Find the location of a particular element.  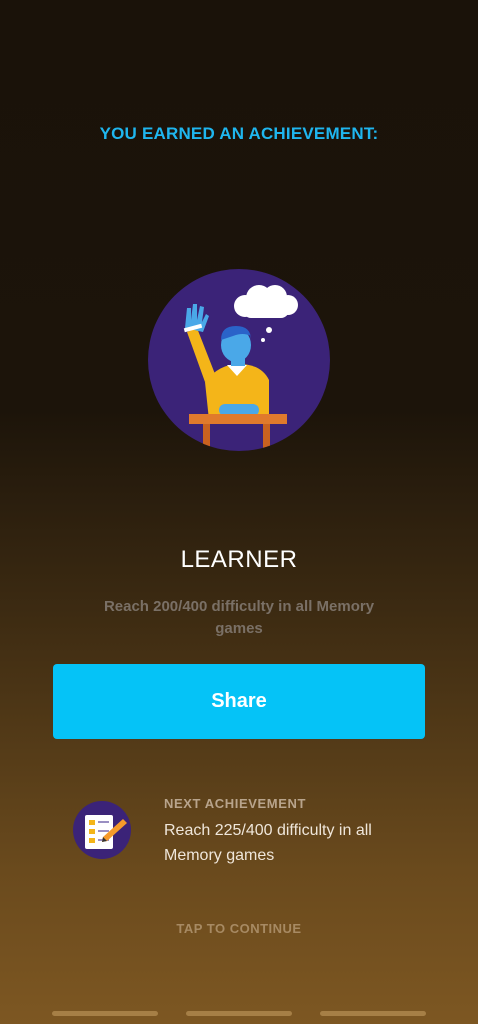

checklist-pencil-icon is located at coordinates (102, 830).